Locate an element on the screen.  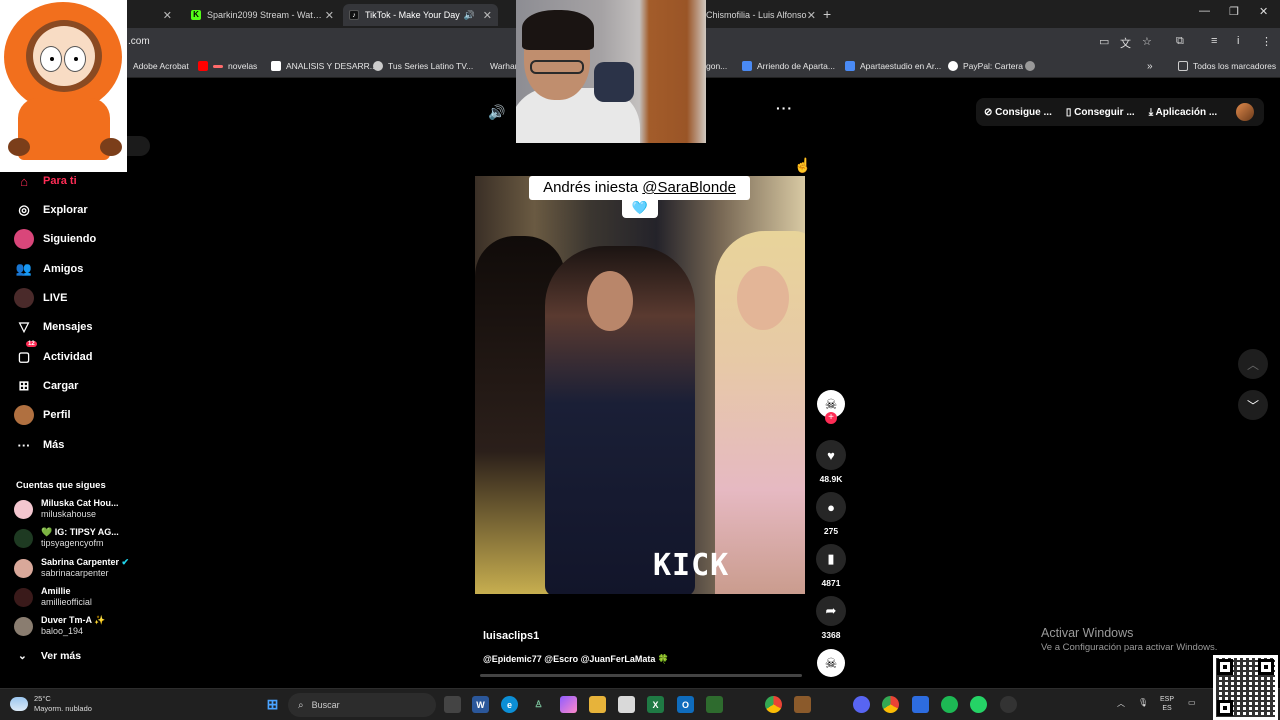
sound-disc-button: ☠ is located at coordinates (831, 663).